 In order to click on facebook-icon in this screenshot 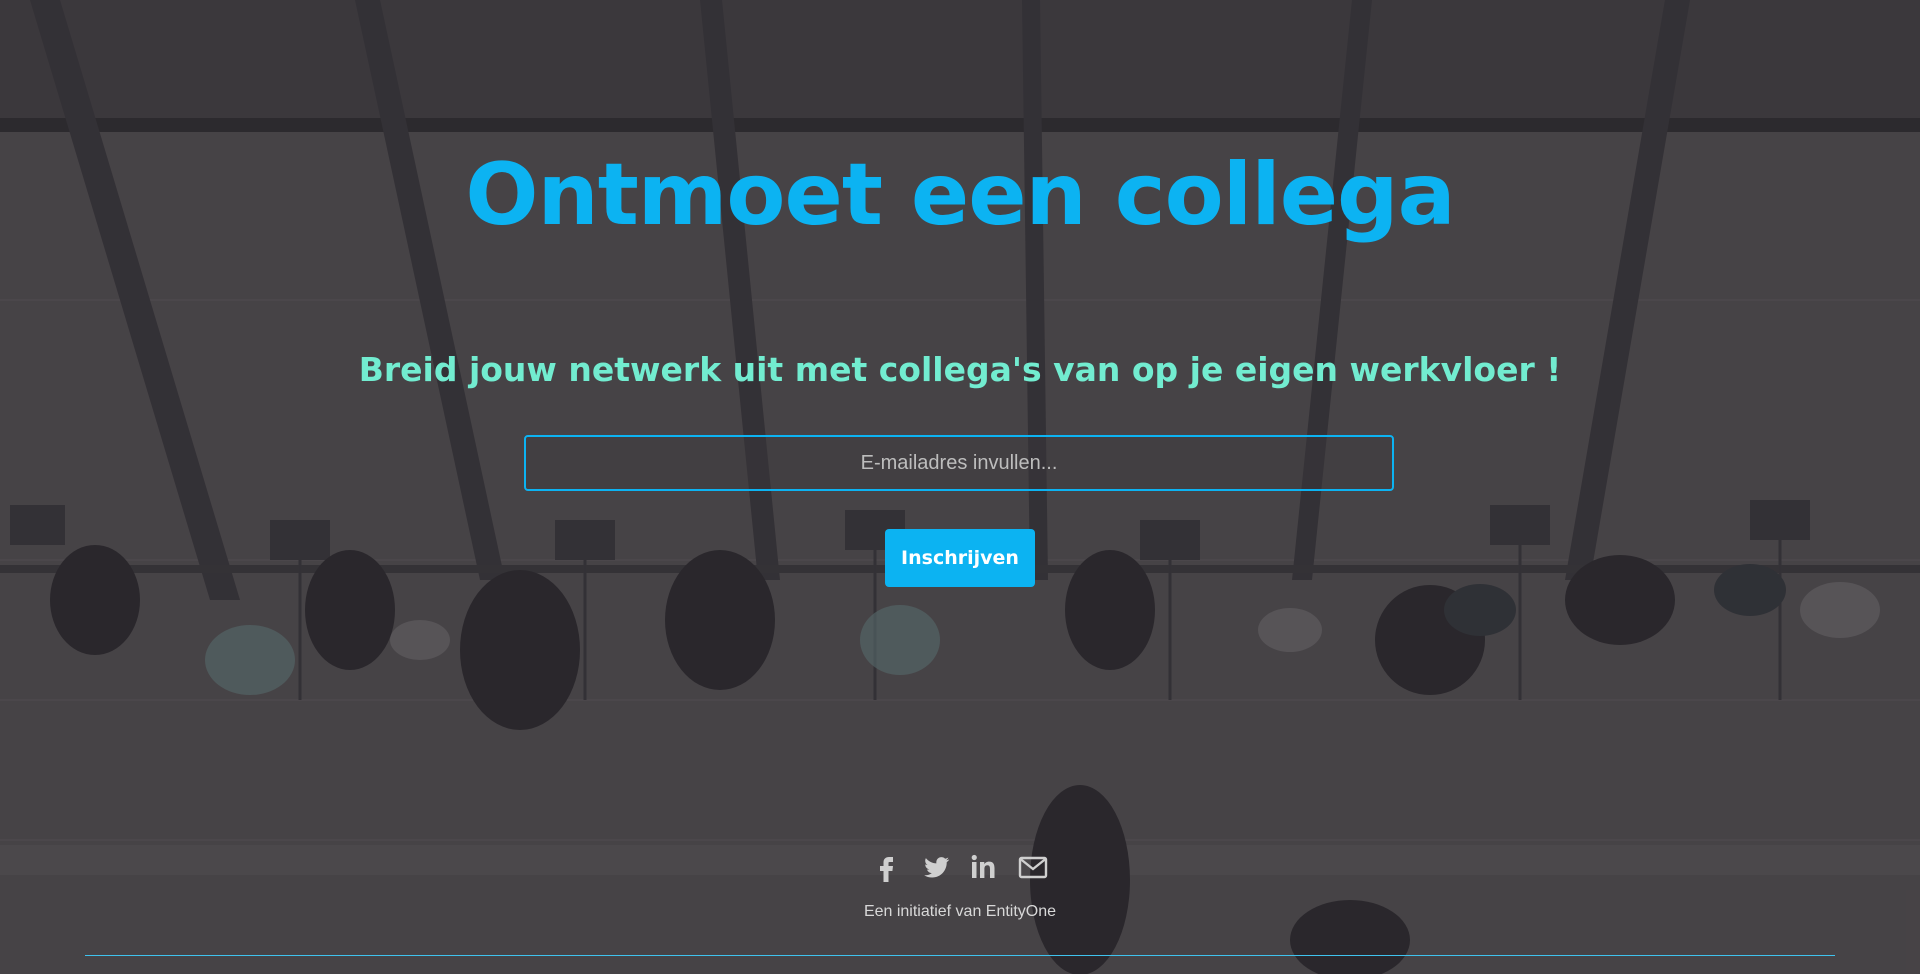, I will do `click(886, 869)`.